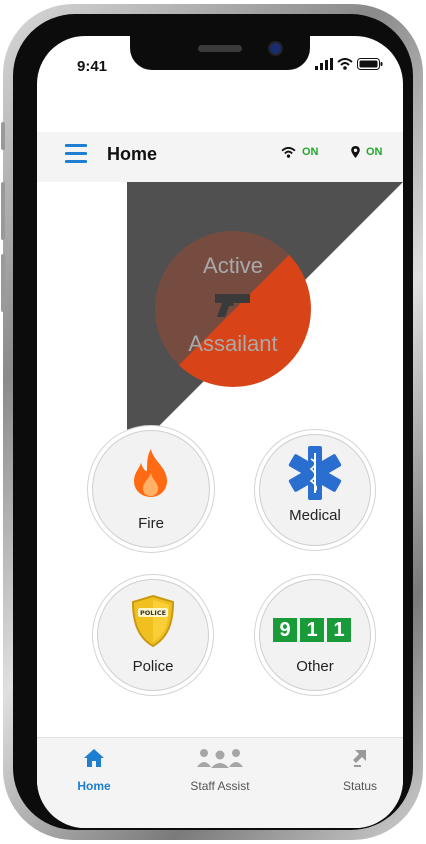  I want to click on medical-label: Medical, so click(315, 515).